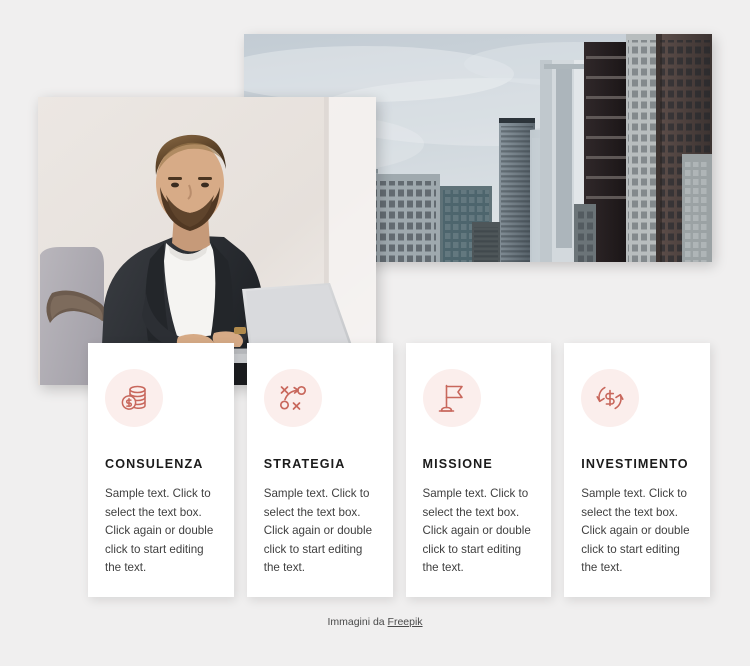  What do you see at coordinates (154, 464) in the screenshot?
I see `card-title: CONSULENZA` at bounding box center [154, 464].